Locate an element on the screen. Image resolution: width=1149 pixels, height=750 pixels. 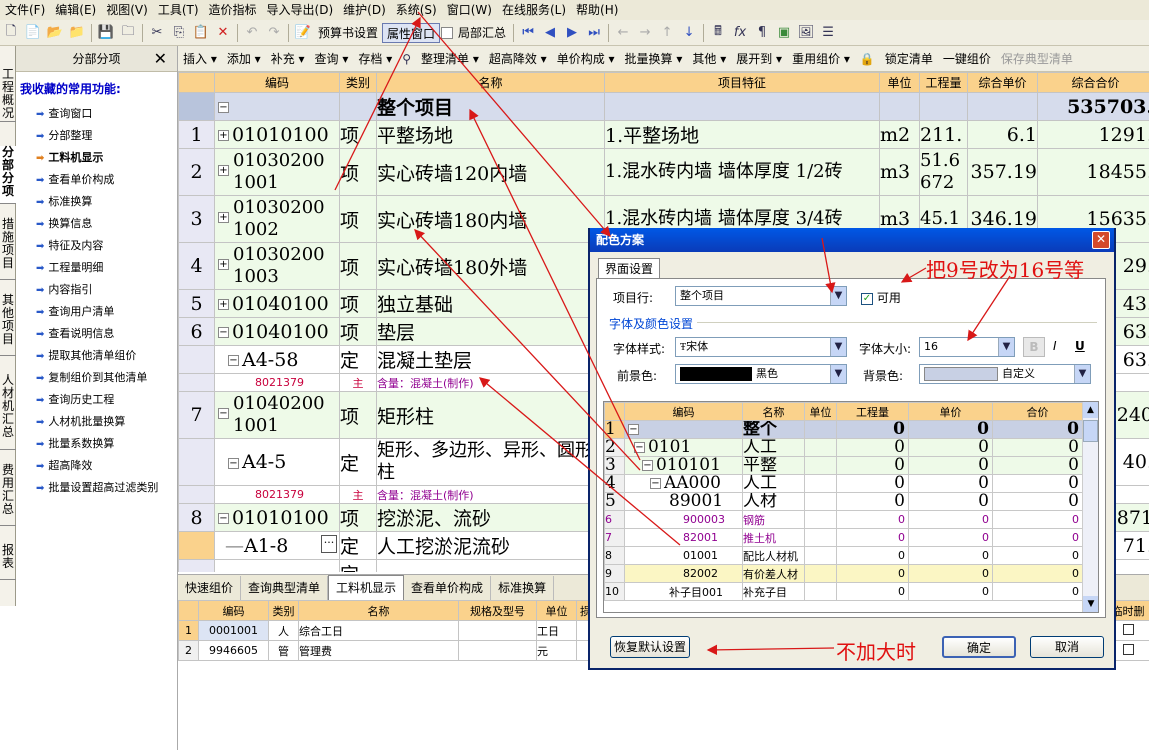
tab-quick-pricing: 快速组价 is located at coordinates (210, 587).